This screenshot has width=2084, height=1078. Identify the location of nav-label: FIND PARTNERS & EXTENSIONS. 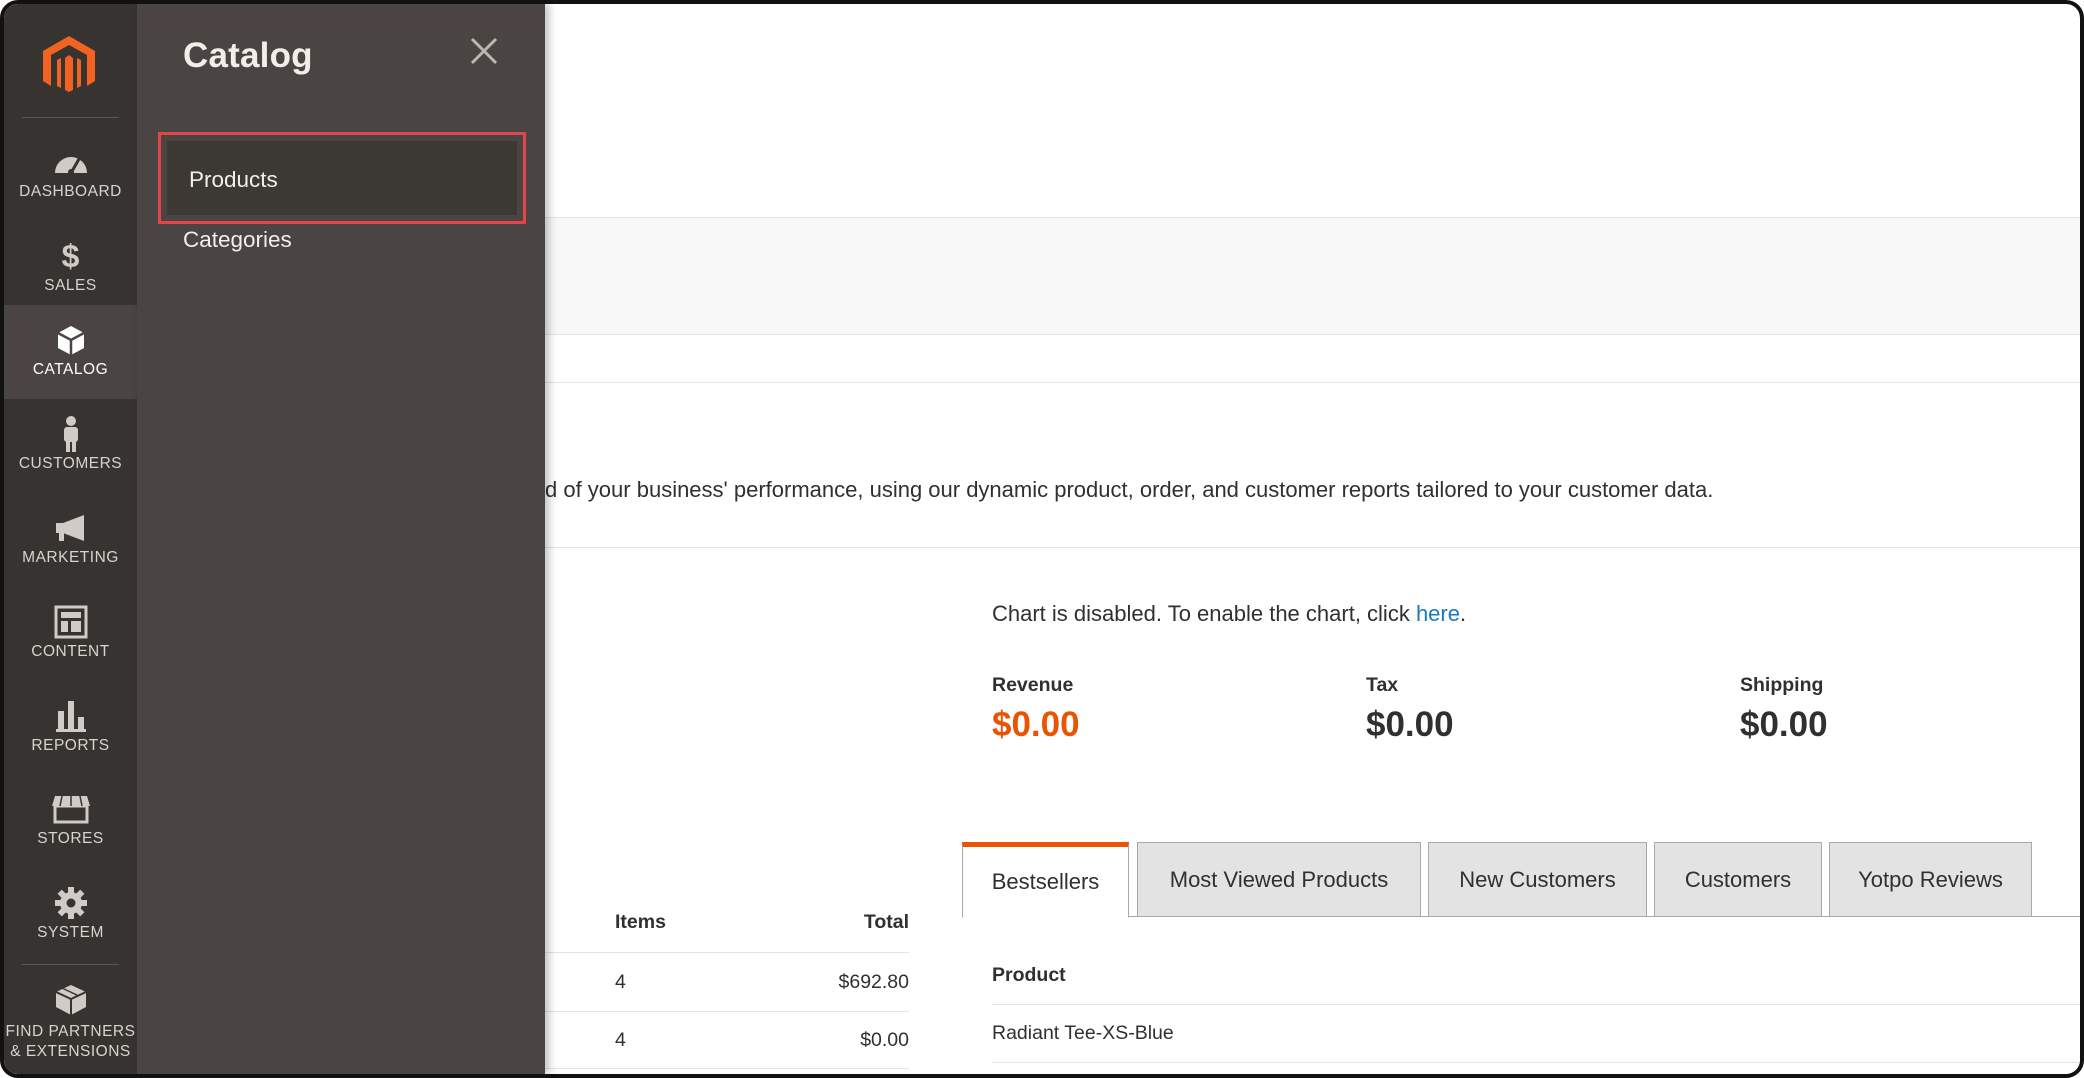
(70, 1042).